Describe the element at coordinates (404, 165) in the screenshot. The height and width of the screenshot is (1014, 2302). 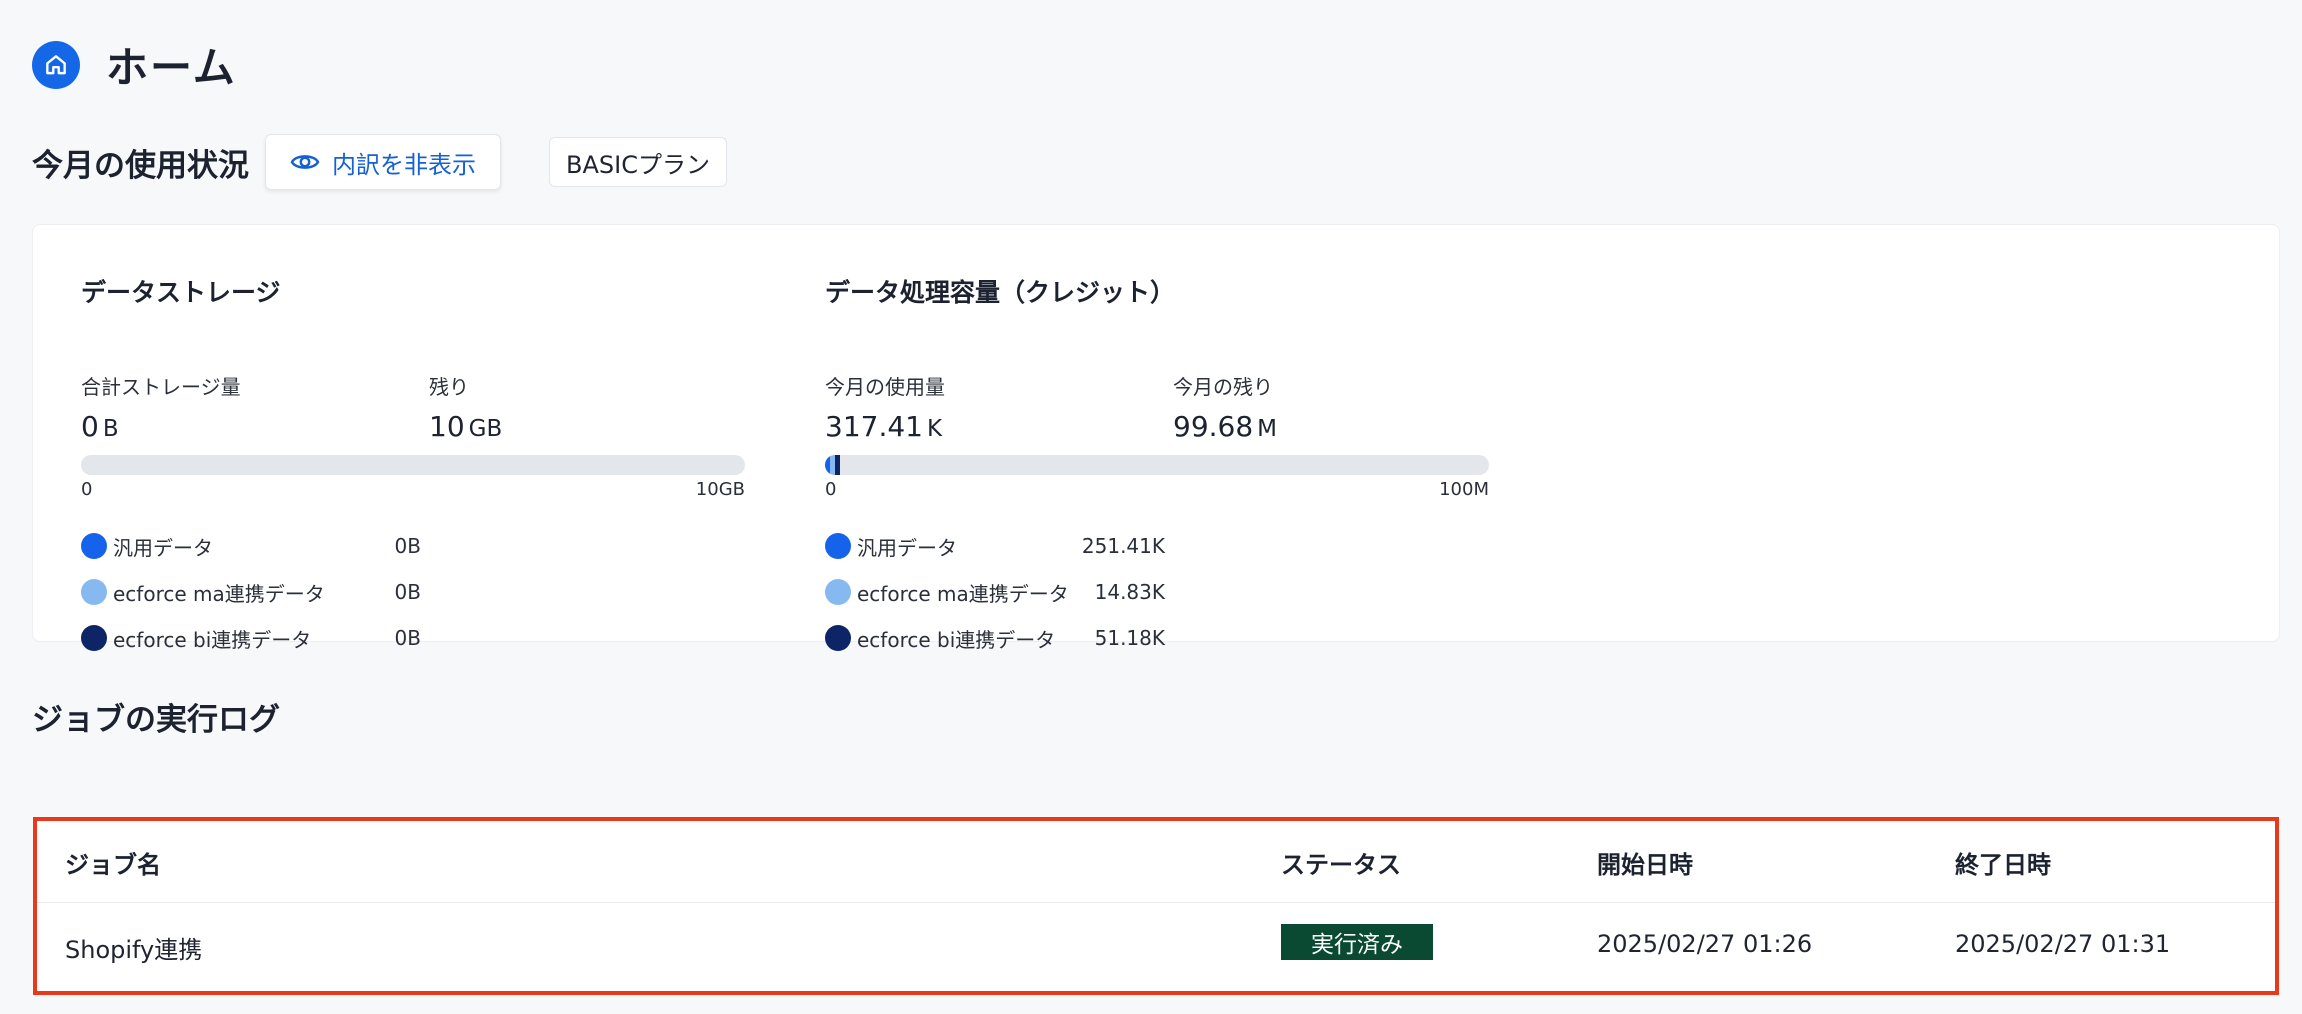
I see `toggle-breakdown-label: 内訳を非表示` at that location.